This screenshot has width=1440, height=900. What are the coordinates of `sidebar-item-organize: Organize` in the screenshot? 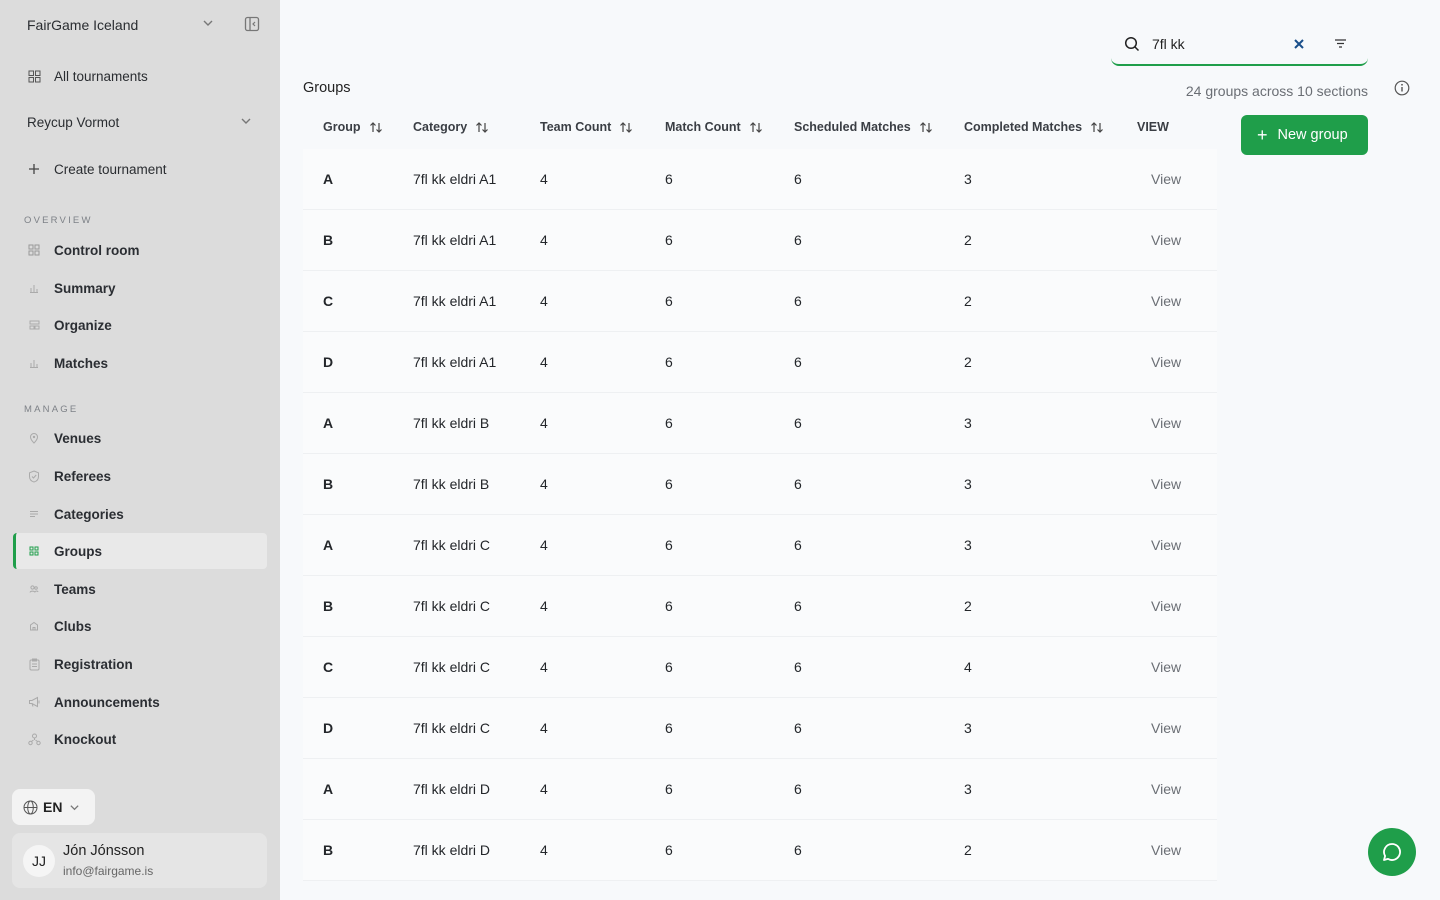 It's located at (69, 325).